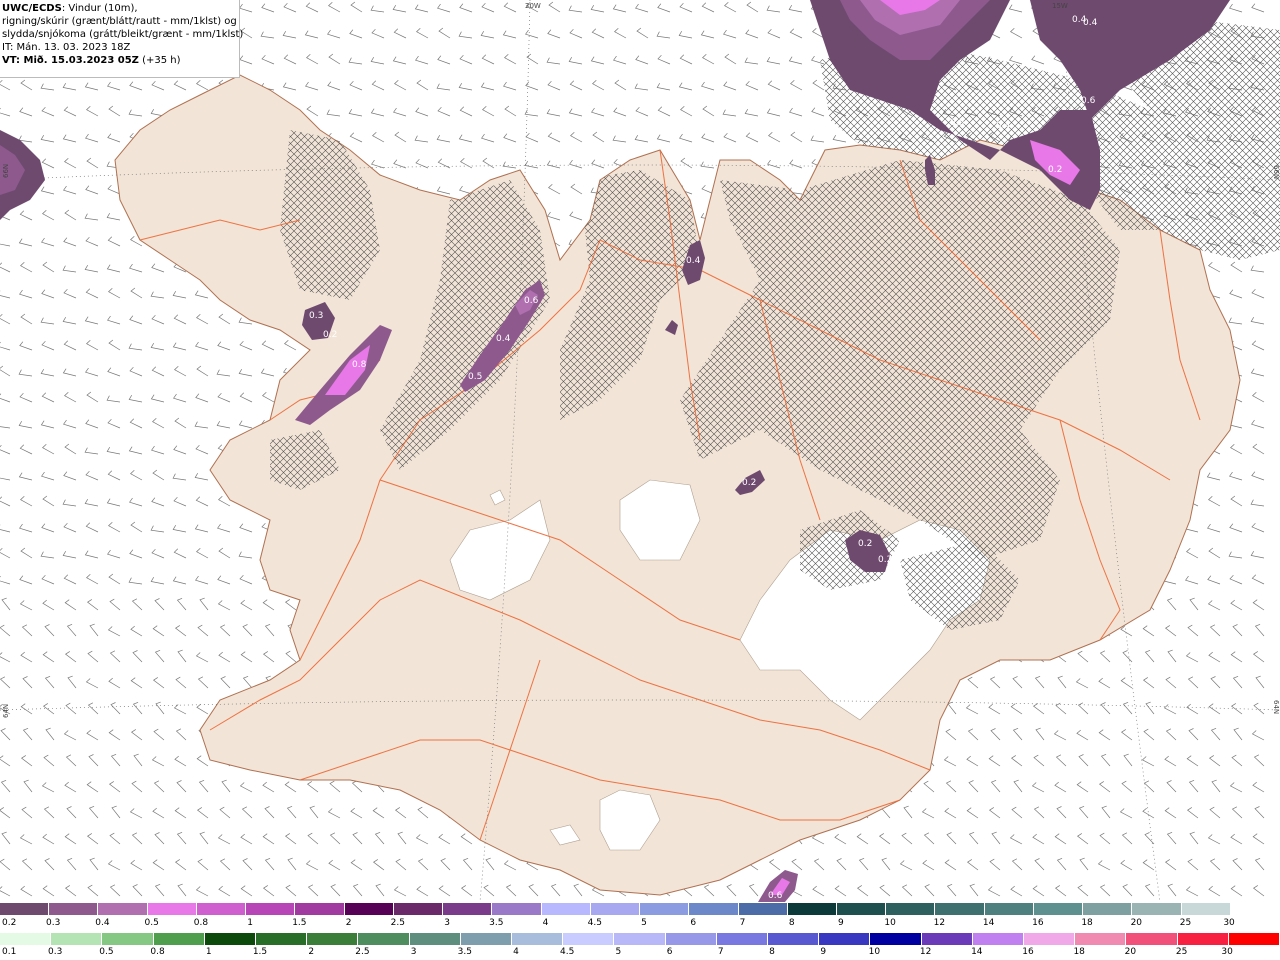 The height and width of the screenshot is (960, 1280). I want to click on grid-label-20w: 20W, so click(533, 6).